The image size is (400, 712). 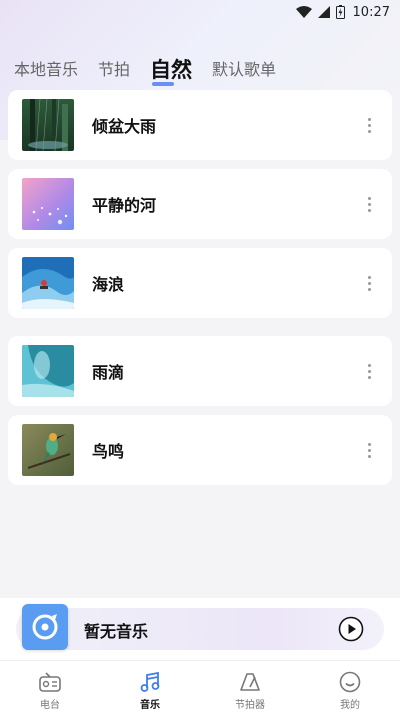 I want to click on mini-player-title: 暂无音乐, so click(x=116, y=631).